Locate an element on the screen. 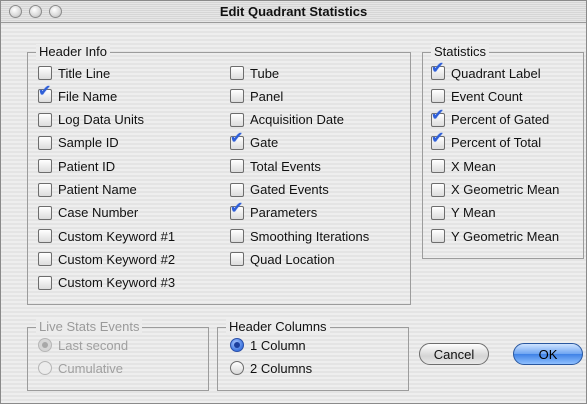  checkbox-gated-events: Gated Events is located at coordinates (279, 190).